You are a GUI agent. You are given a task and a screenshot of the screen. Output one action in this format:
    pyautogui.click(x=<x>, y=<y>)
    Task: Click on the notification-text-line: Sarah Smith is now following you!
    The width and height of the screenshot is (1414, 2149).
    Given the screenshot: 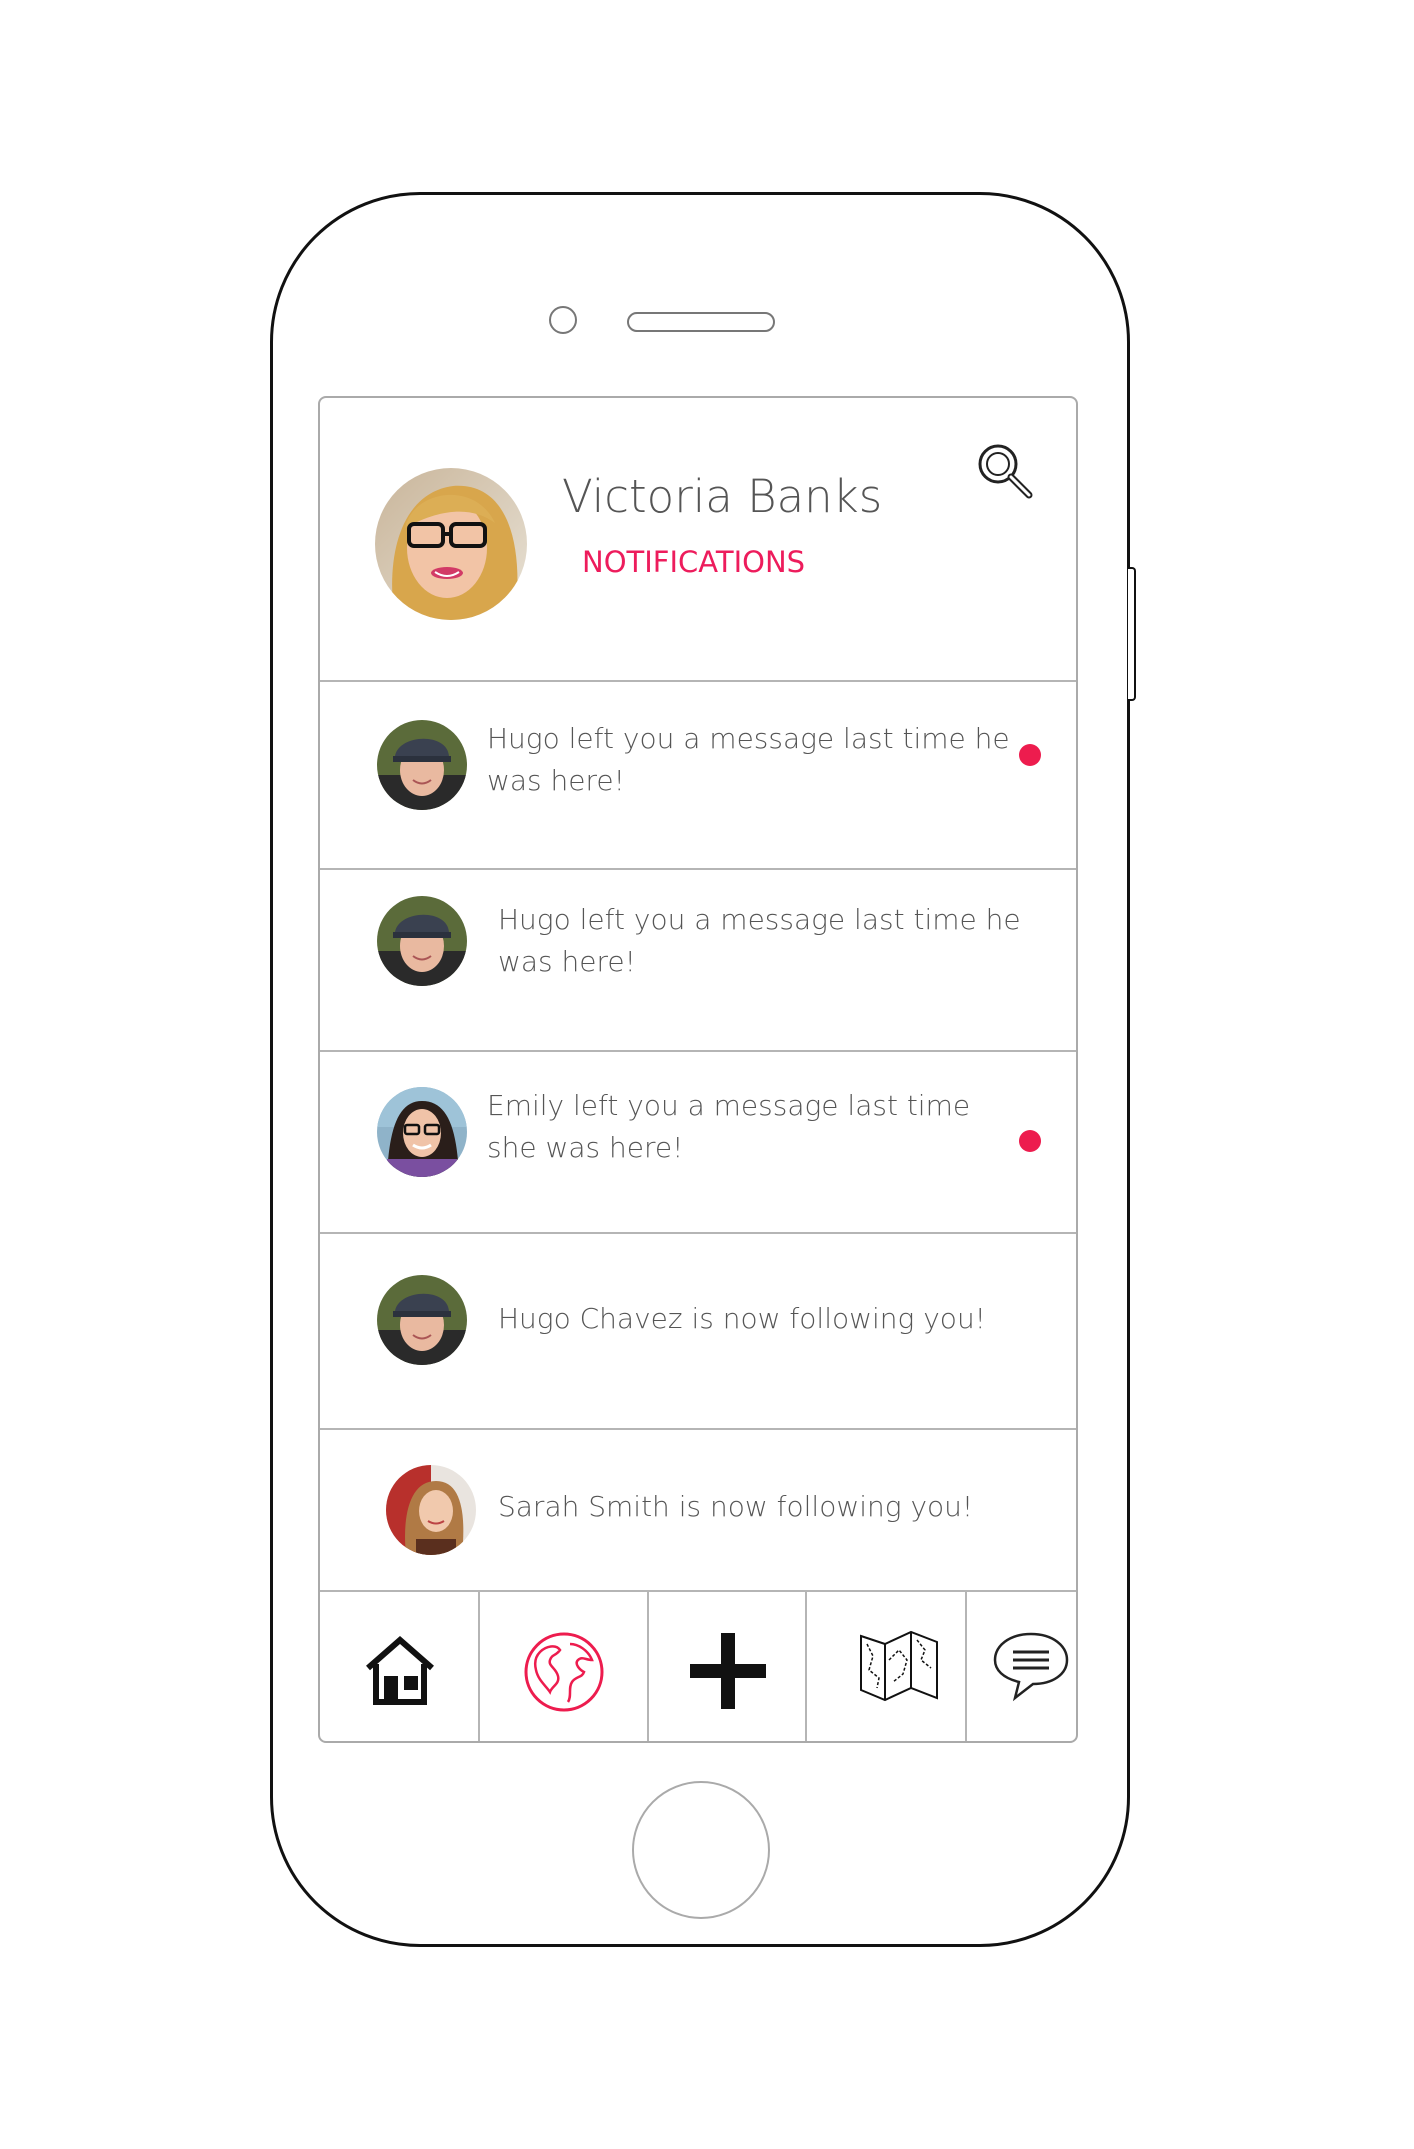 What is the action you would take?
    pyautogui.click(x=736, y=1506)
    